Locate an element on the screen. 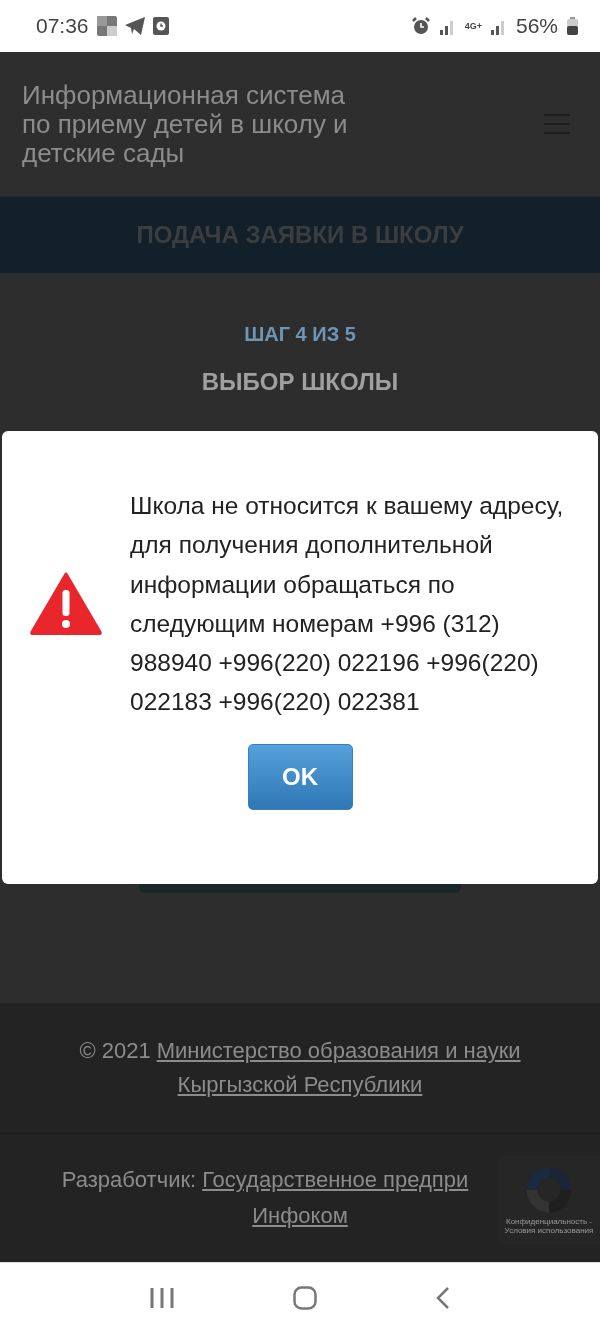  step-label: ШАГ 4 ИЗ 5 is located at coordinates (300, 334).